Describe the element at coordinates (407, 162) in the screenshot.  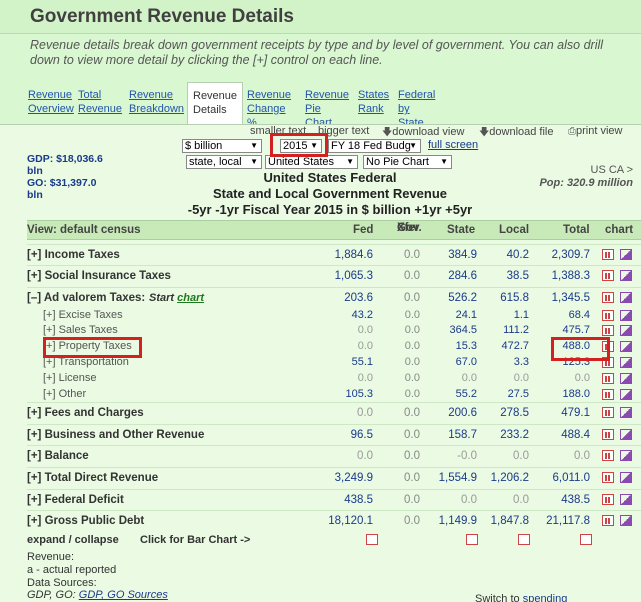
I see `pie-chart-select: No Pie Chart ▼` at that location.